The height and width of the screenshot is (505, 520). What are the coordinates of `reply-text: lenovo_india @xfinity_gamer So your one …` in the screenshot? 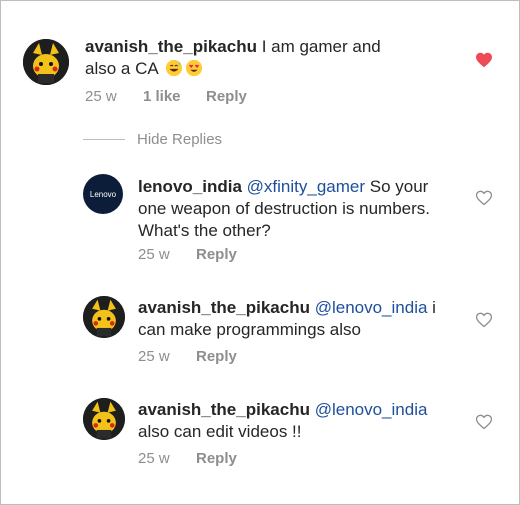 It's located at (297, 209).